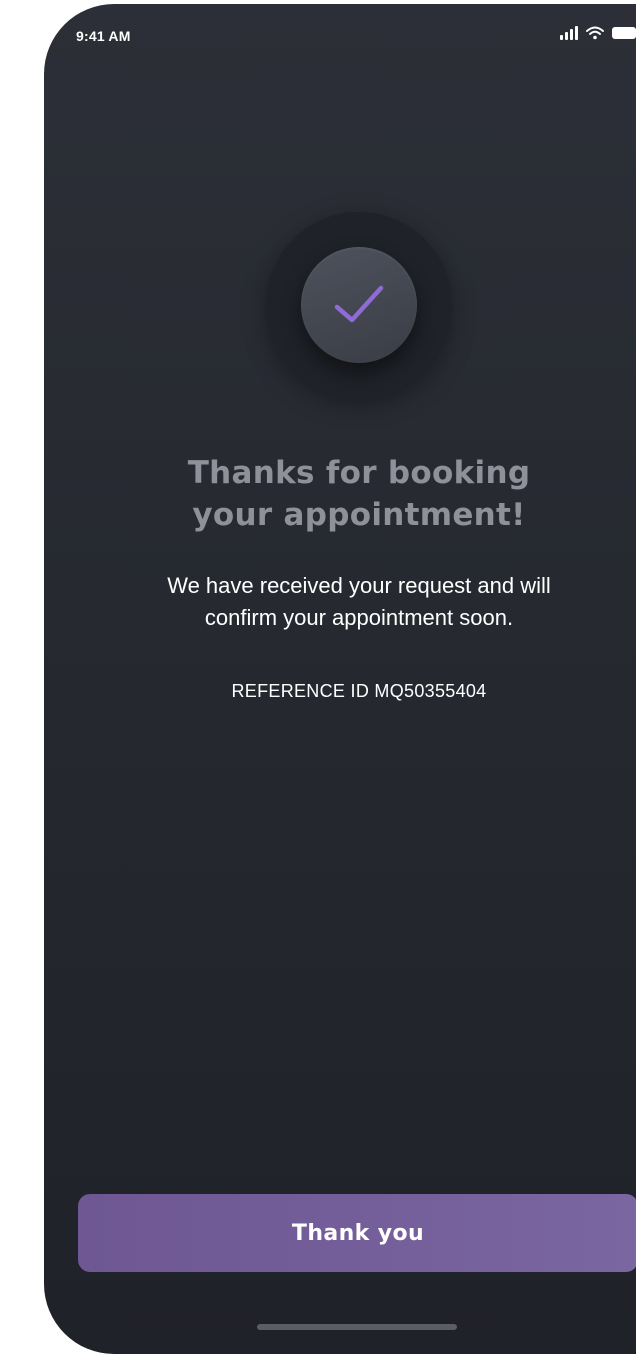 Image resolution: width=636 pixels, height=1355 pixels. Describe the element at coordinates (103, 36) in the screenshot. I see `status-time: 9:41 AM` at that location.